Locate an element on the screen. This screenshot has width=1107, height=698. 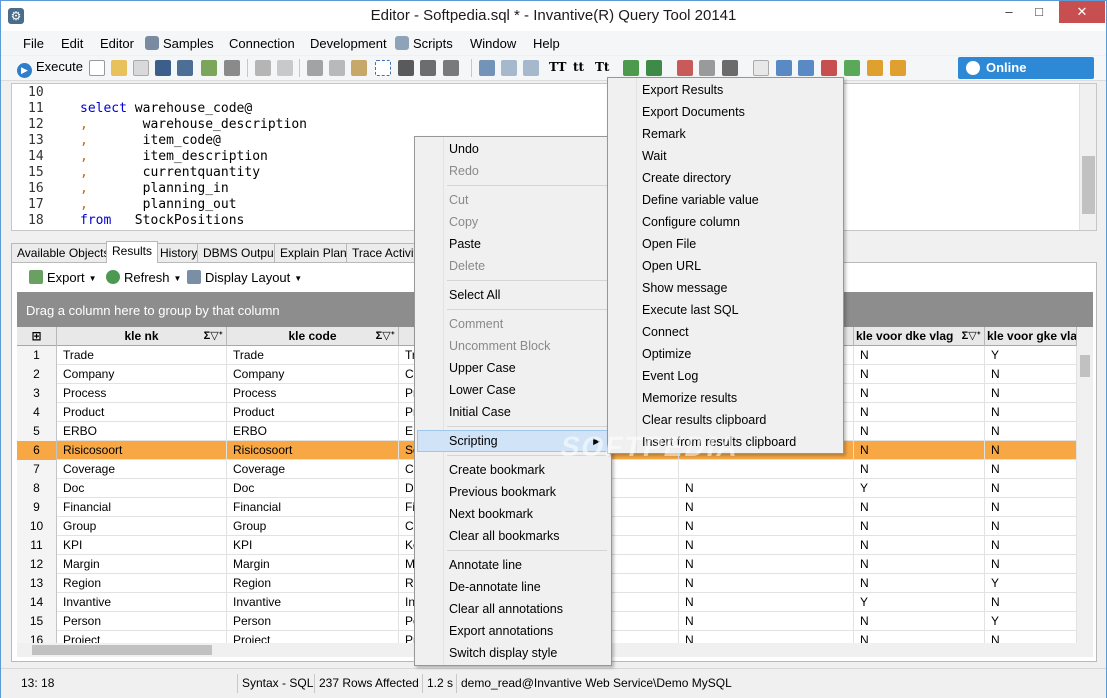
open-folder-icon is located at coordinates (119, 68).